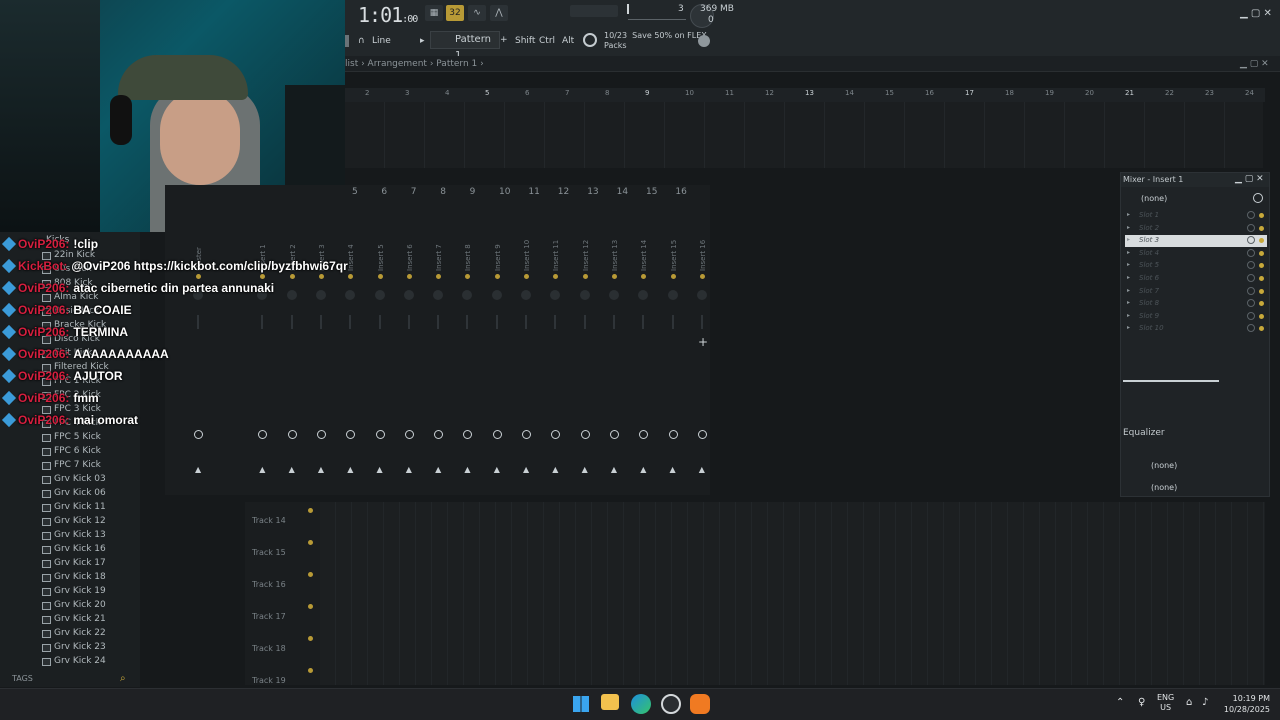 This screenshot has height=720, width=1280. I want to click on track-label: Track 18, so click(269, 648).